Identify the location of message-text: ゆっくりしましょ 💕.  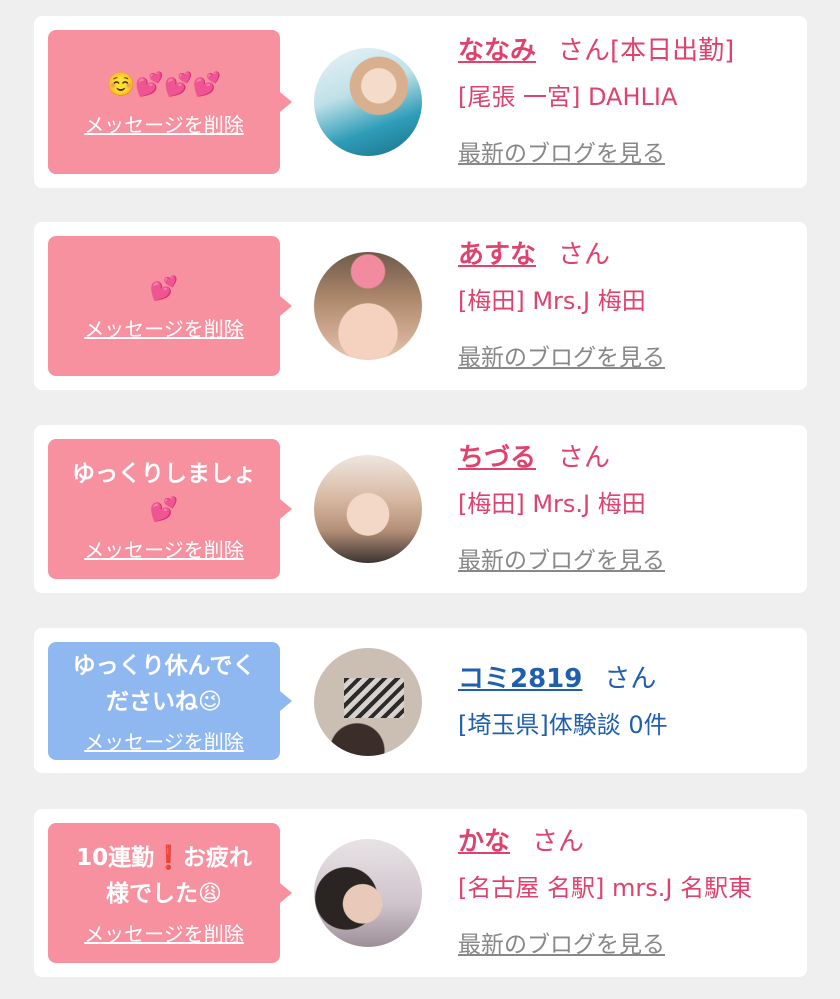
(164, 491).